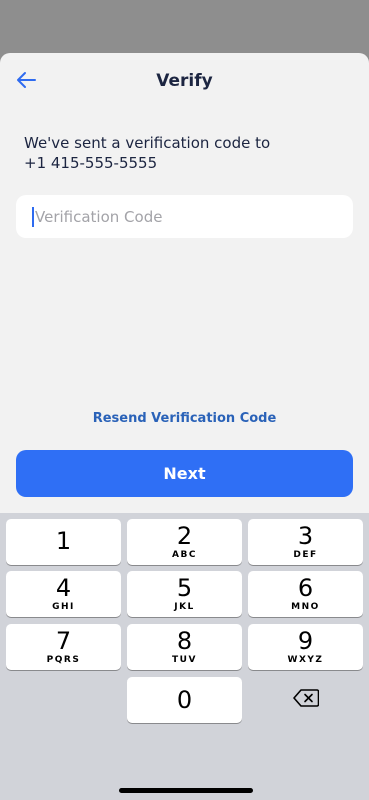 Image resolution: width=369 pixels, height=800 pixels. Describe the element at coordinates (305, 607) in the screenshot. I see `key-letters: MNO` at that location.